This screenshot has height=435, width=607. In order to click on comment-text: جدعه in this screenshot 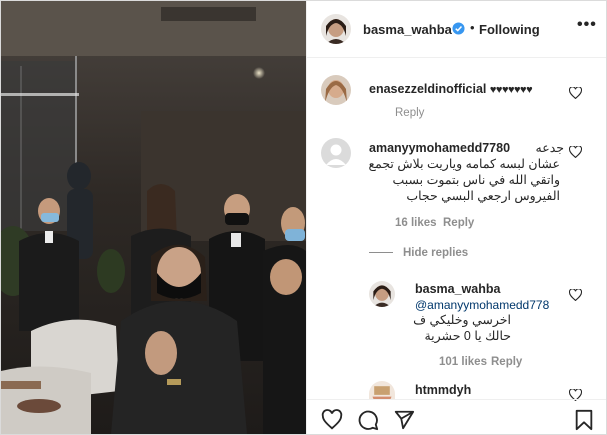, I will do `click(549, 148)`.